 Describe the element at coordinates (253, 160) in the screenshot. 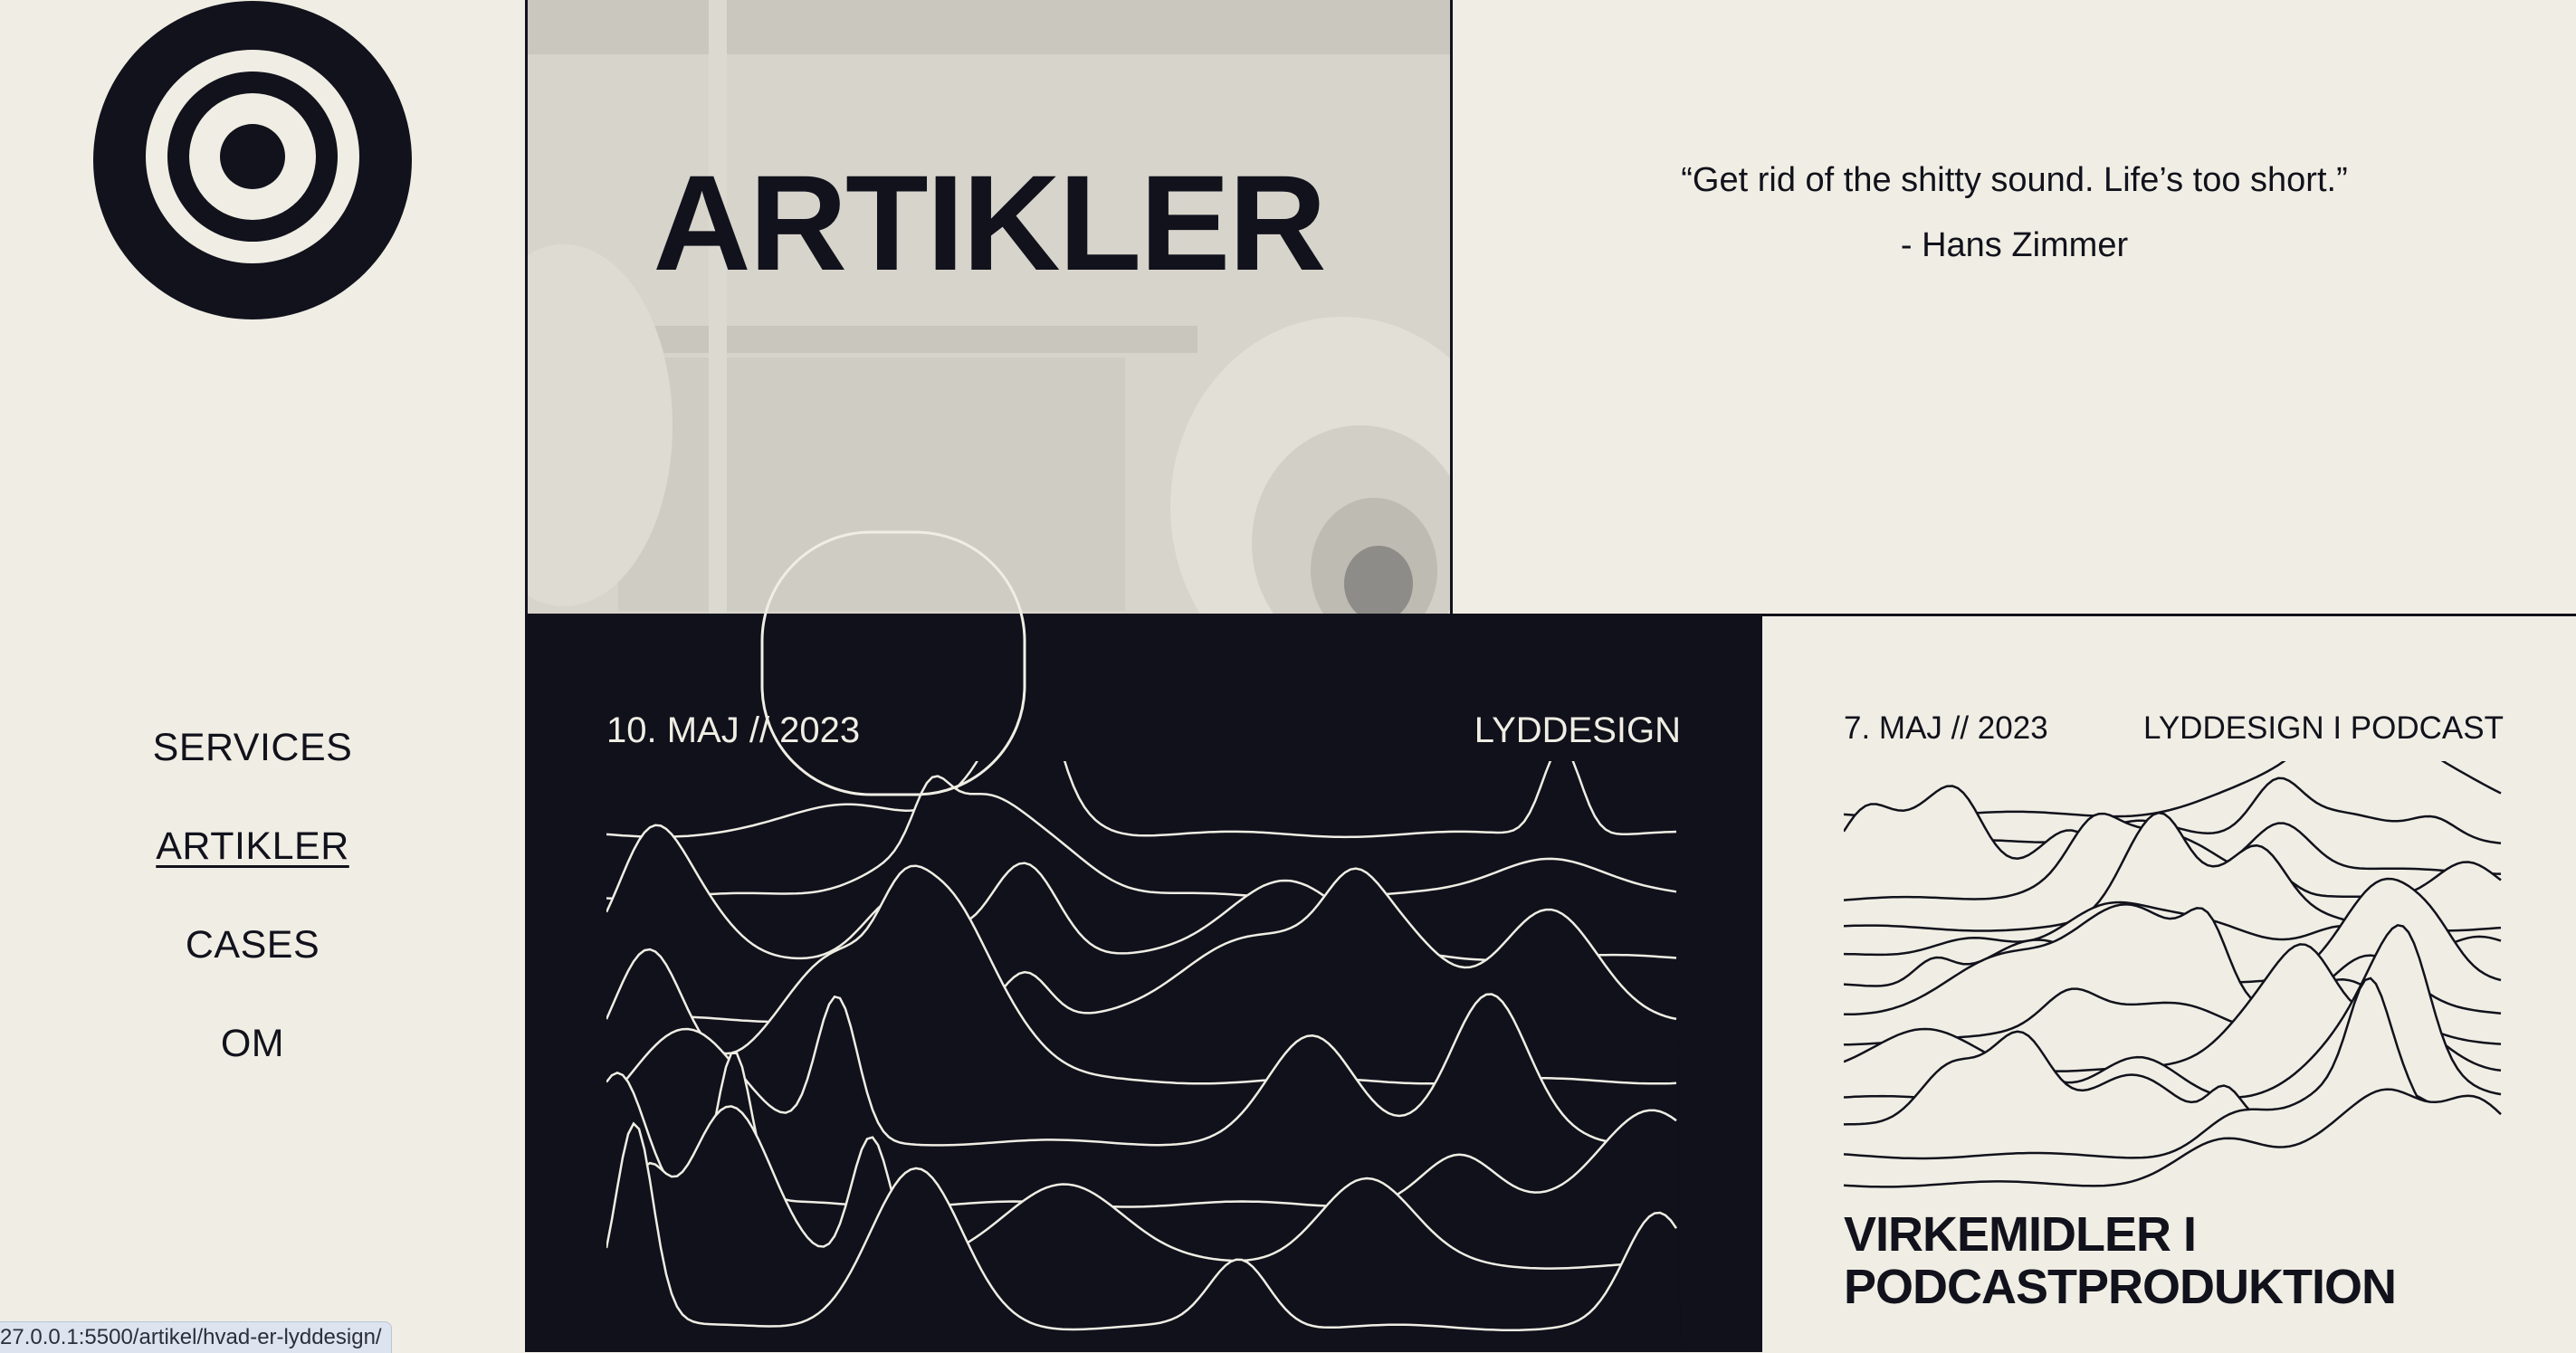

I see `logo-icon` at that location.